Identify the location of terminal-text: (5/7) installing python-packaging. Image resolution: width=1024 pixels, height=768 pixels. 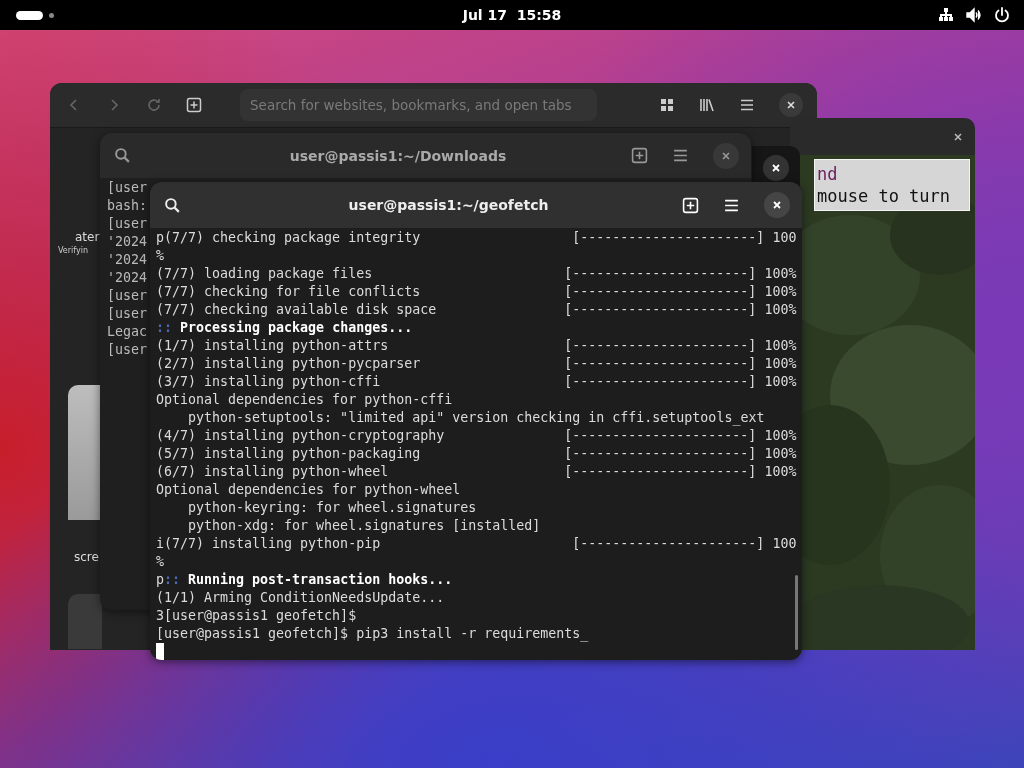
(288, 454).